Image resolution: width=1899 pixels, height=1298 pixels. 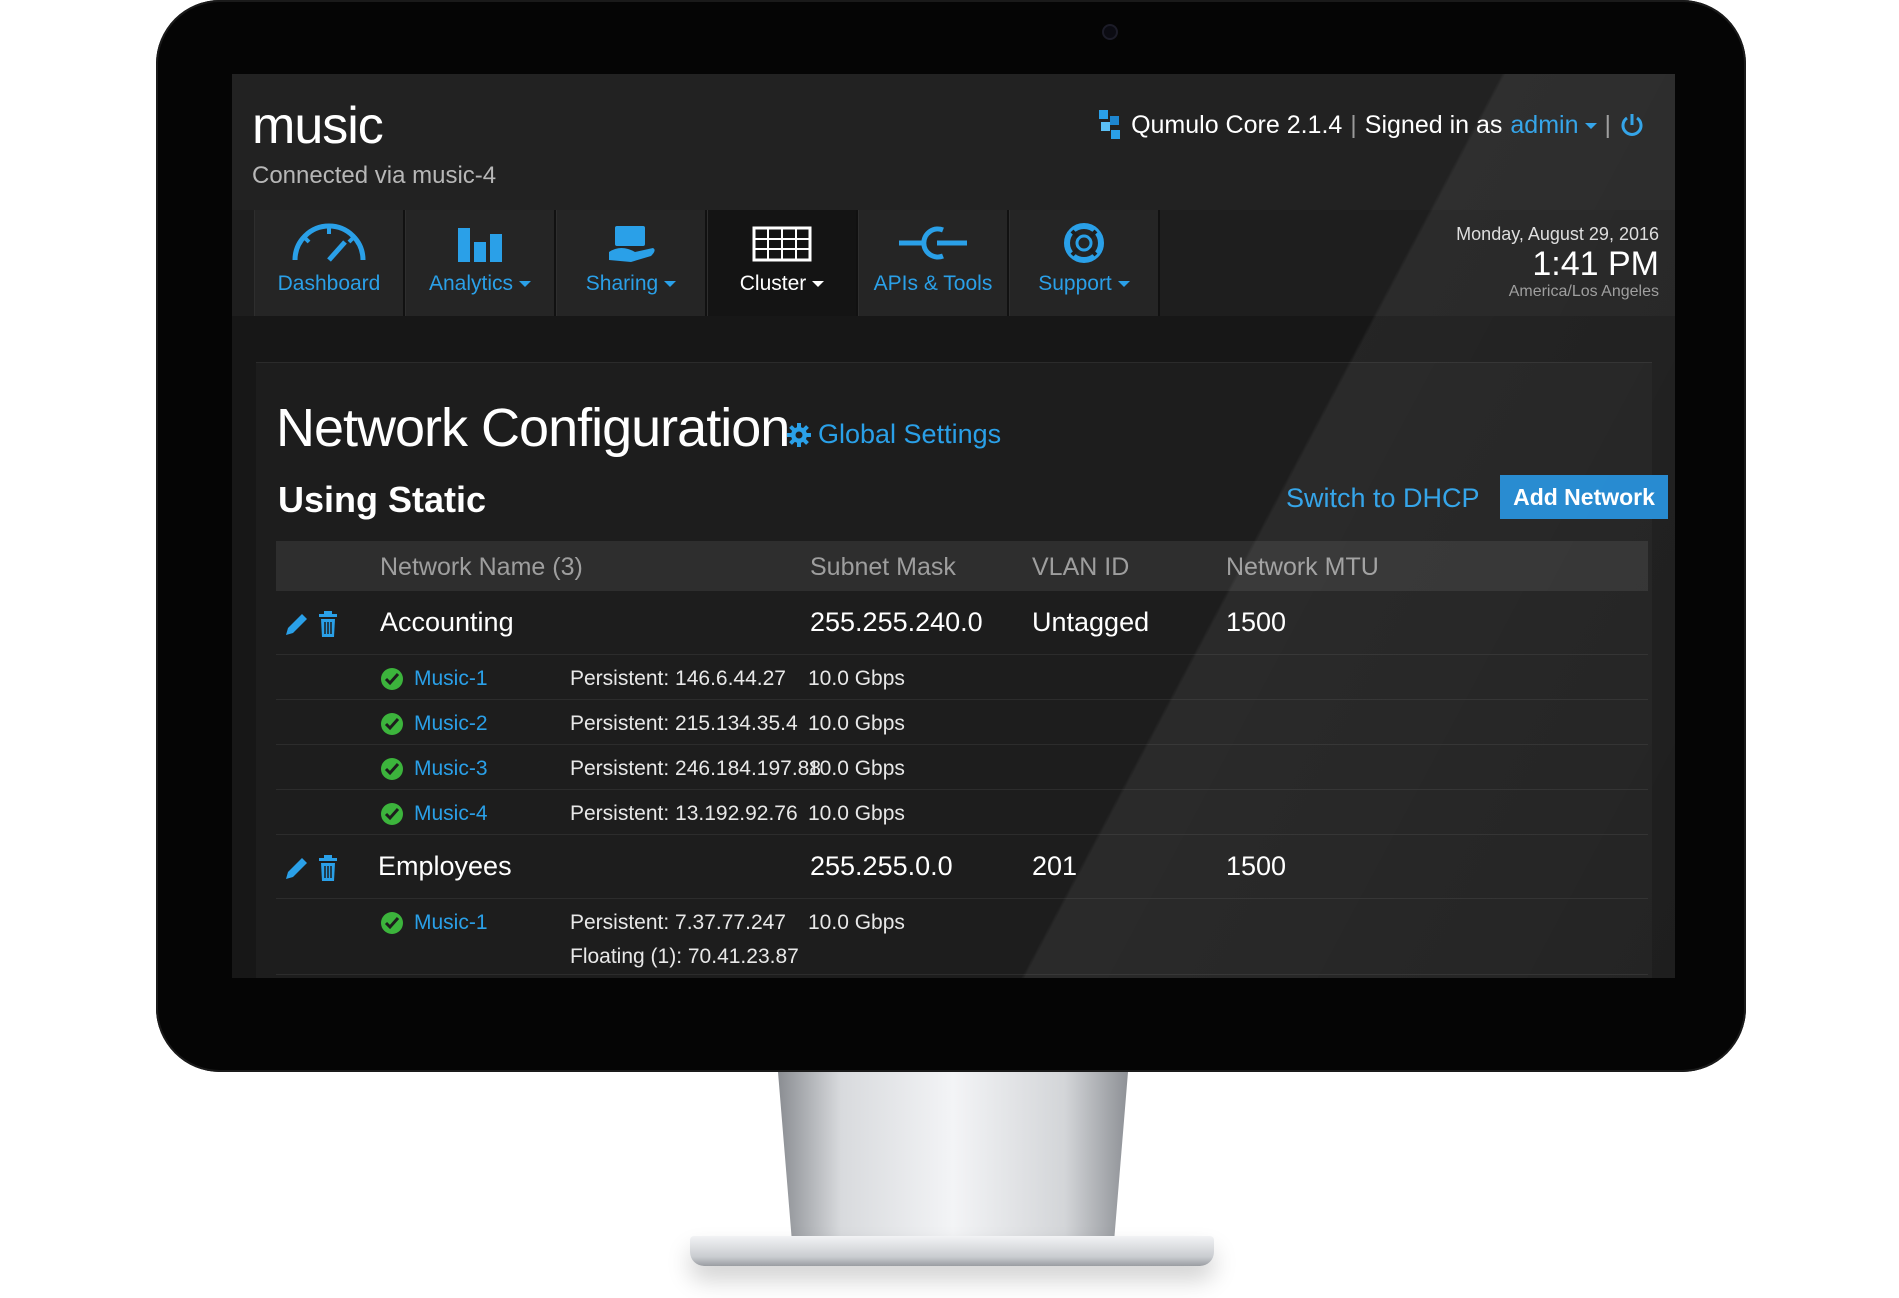 What do you see at coordinates (684, 956) in the screenshot?
I see `node-floating-ip: Floating (1): 70.41.23.87` at bounding box center [684, 956].